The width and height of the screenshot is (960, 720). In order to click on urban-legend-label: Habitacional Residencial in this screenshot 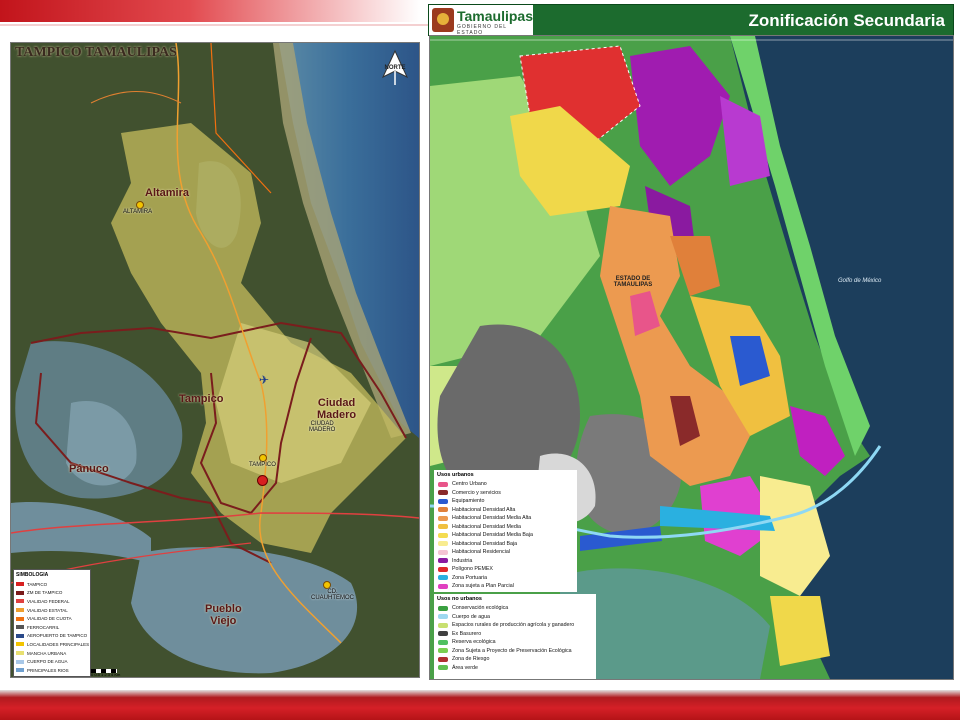, I will do `click(481, 552)`.